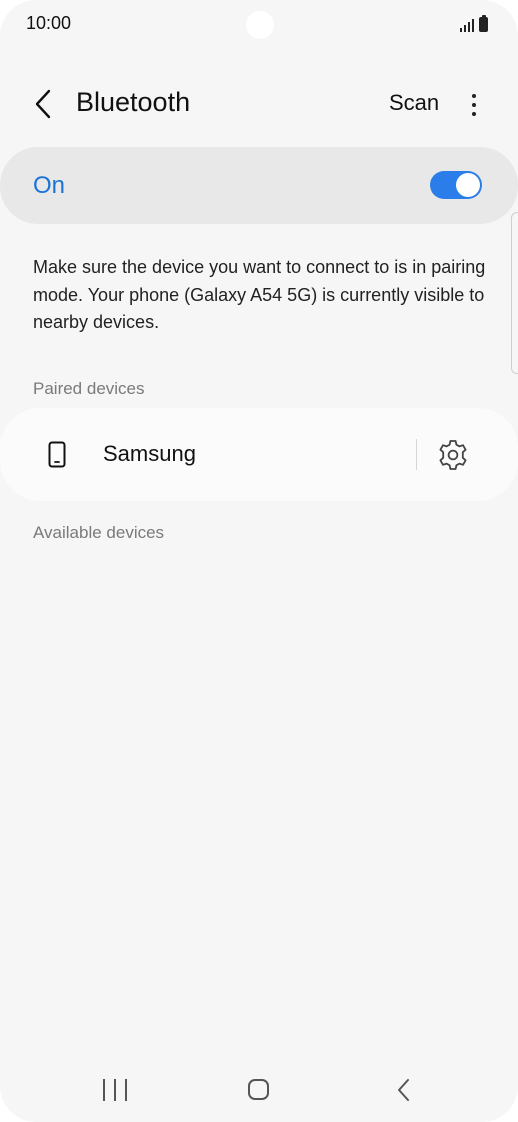 The image size is (518, 1122). What do you see at coordinates (89, 388) in the screenshot?
I see `paired-devices-header: Paired devices` at bounding box center [89, 388].